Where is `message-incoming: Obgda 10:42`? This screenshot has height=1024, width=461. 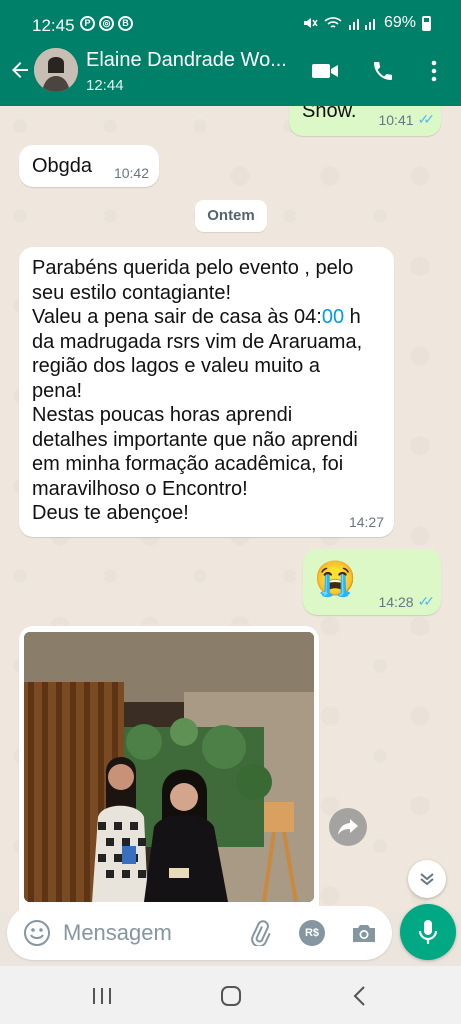 message-incoming: Obgda 10:42 is located at coordinates (89, 166).